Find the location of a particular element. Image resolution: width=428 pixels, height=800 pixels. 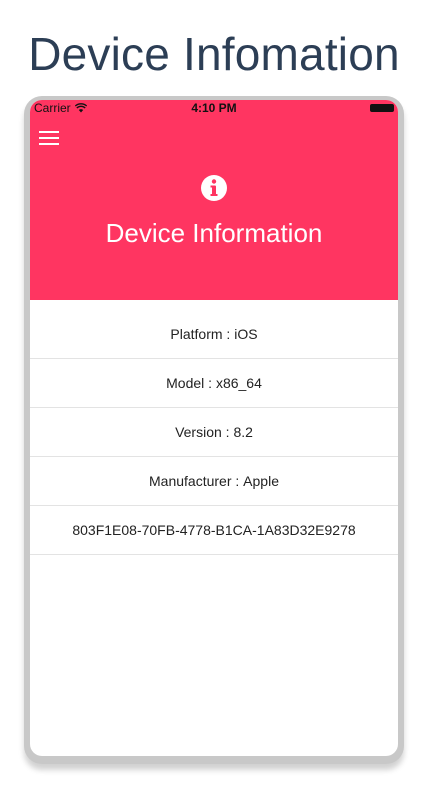

platform-label: Platform is located at coordinates (202, 334).